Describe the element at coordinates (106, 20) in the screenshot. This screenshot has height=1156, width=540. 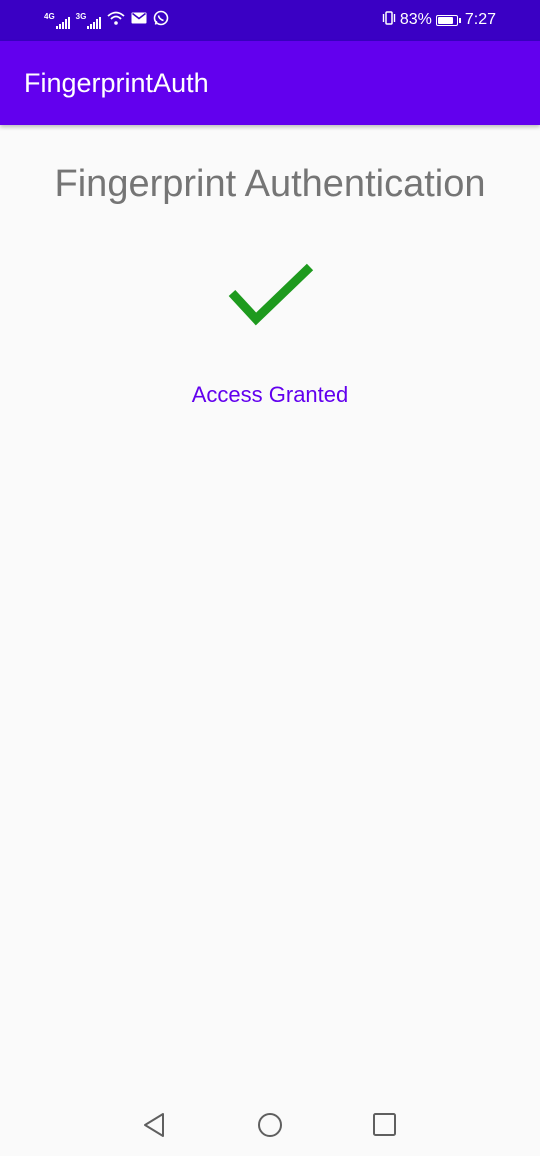
I see `status-left: 4G 3G` at that location.